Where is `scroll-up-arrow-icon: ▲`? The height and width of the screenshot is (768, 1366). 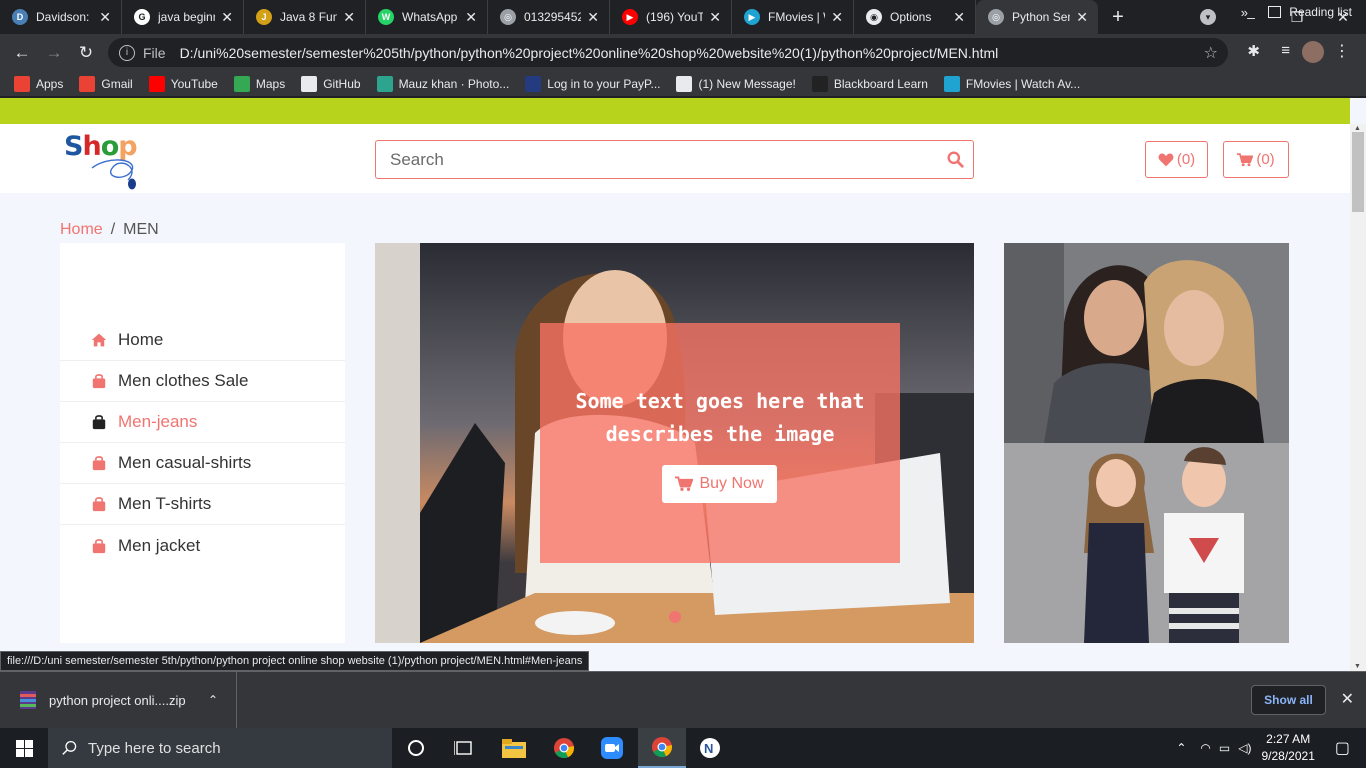
scroll-up-arrow-icon: ▲ is located at coordinates (1357, 128).